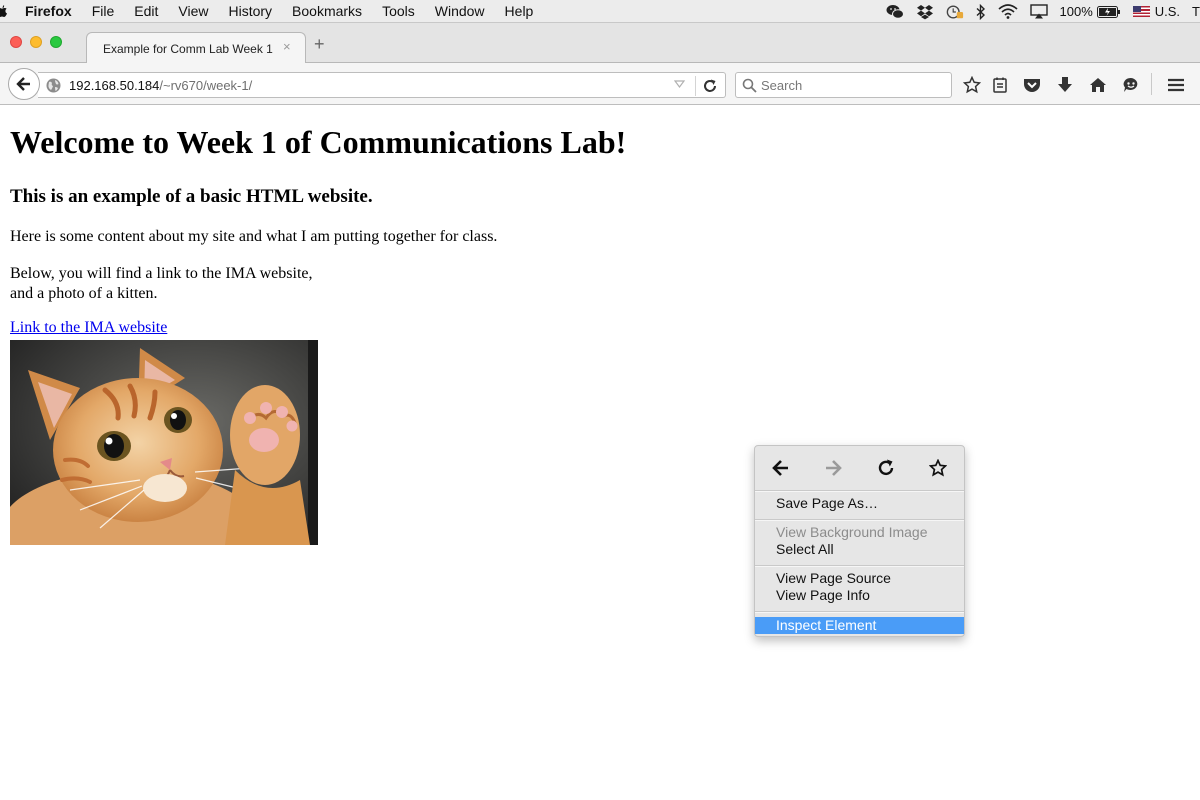  I want to click on zoom-window-button, so click(56, 42).